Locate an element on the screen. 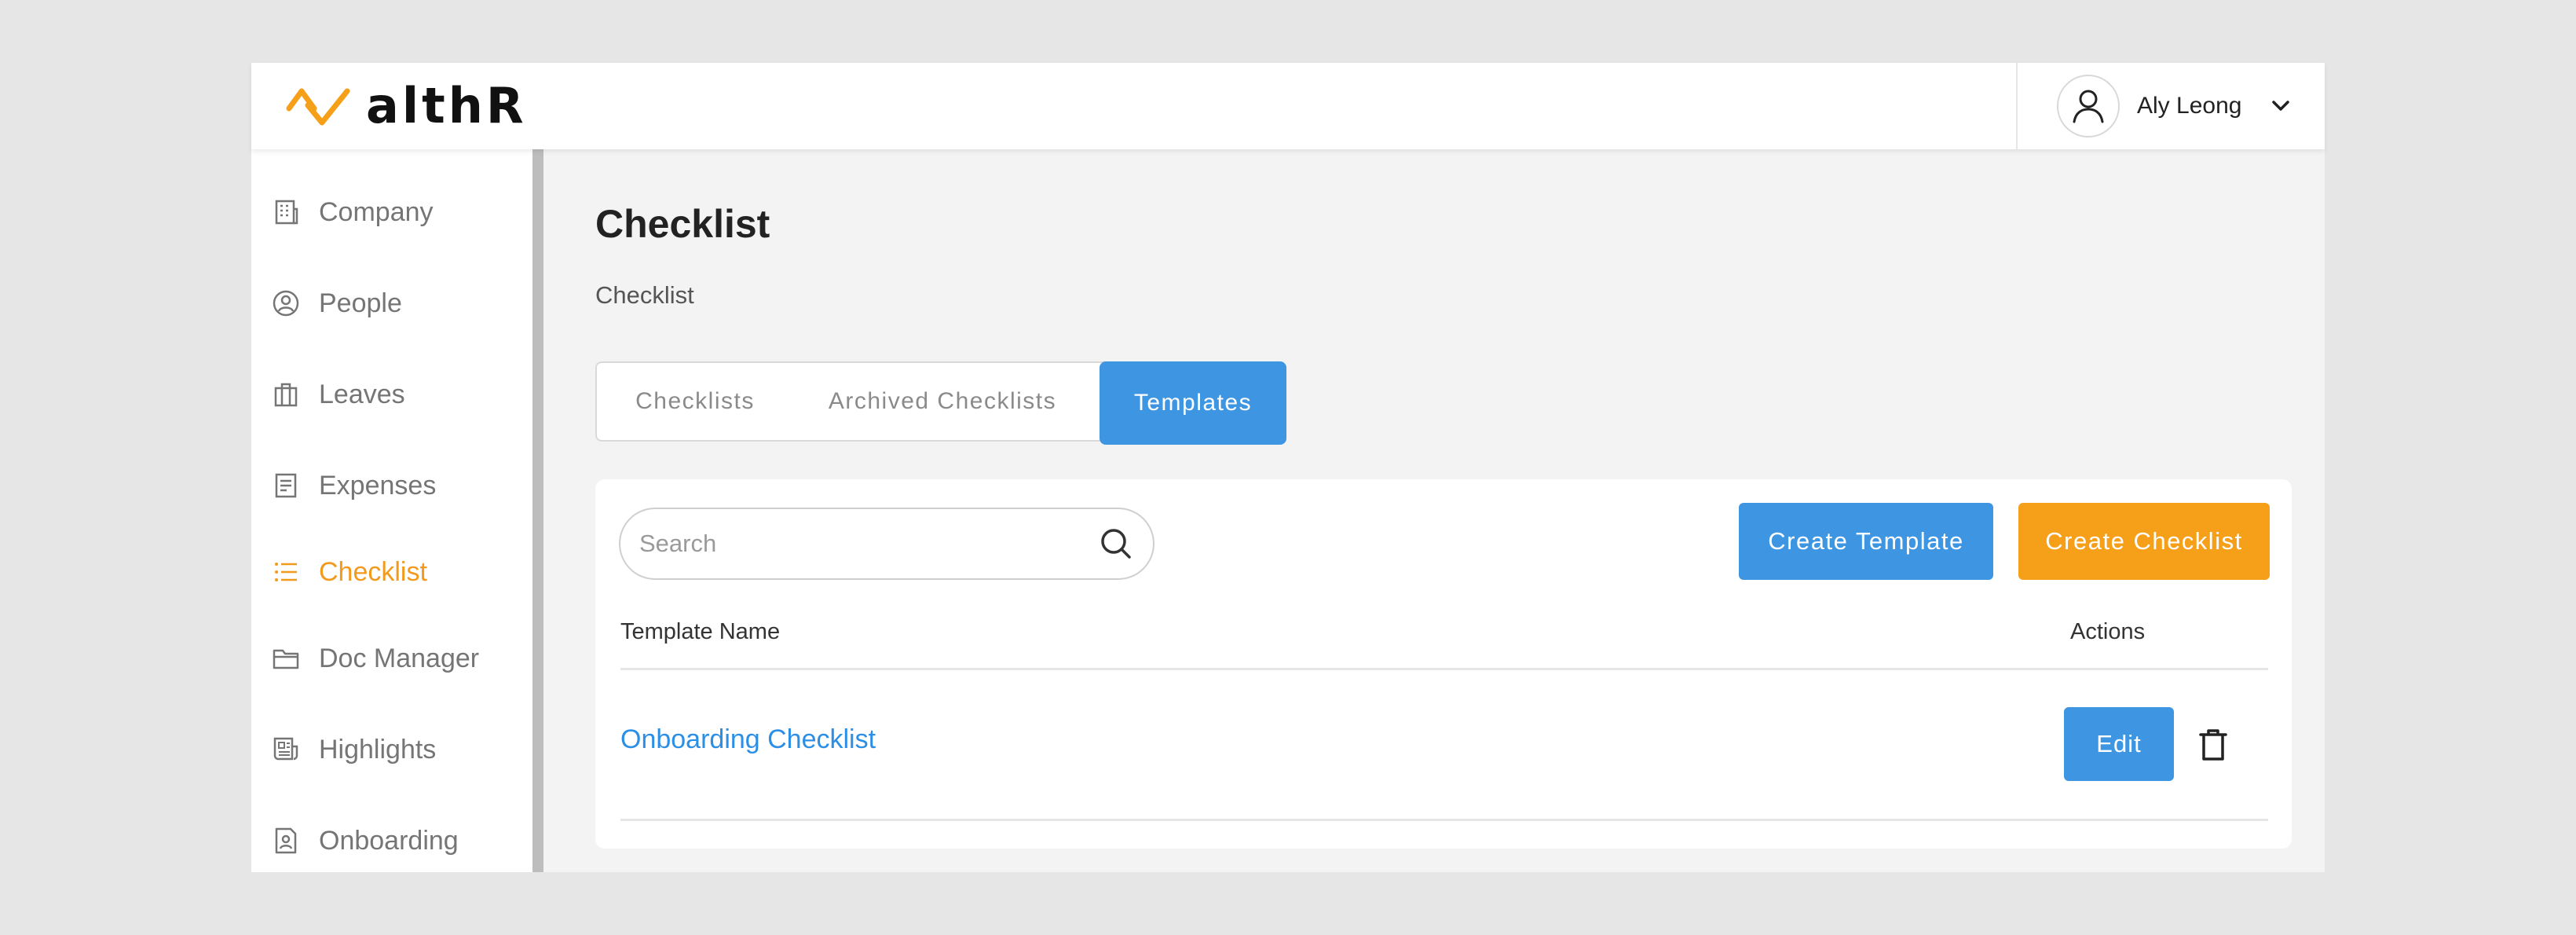  table-header-divider is located at coordinates (1444, 669).